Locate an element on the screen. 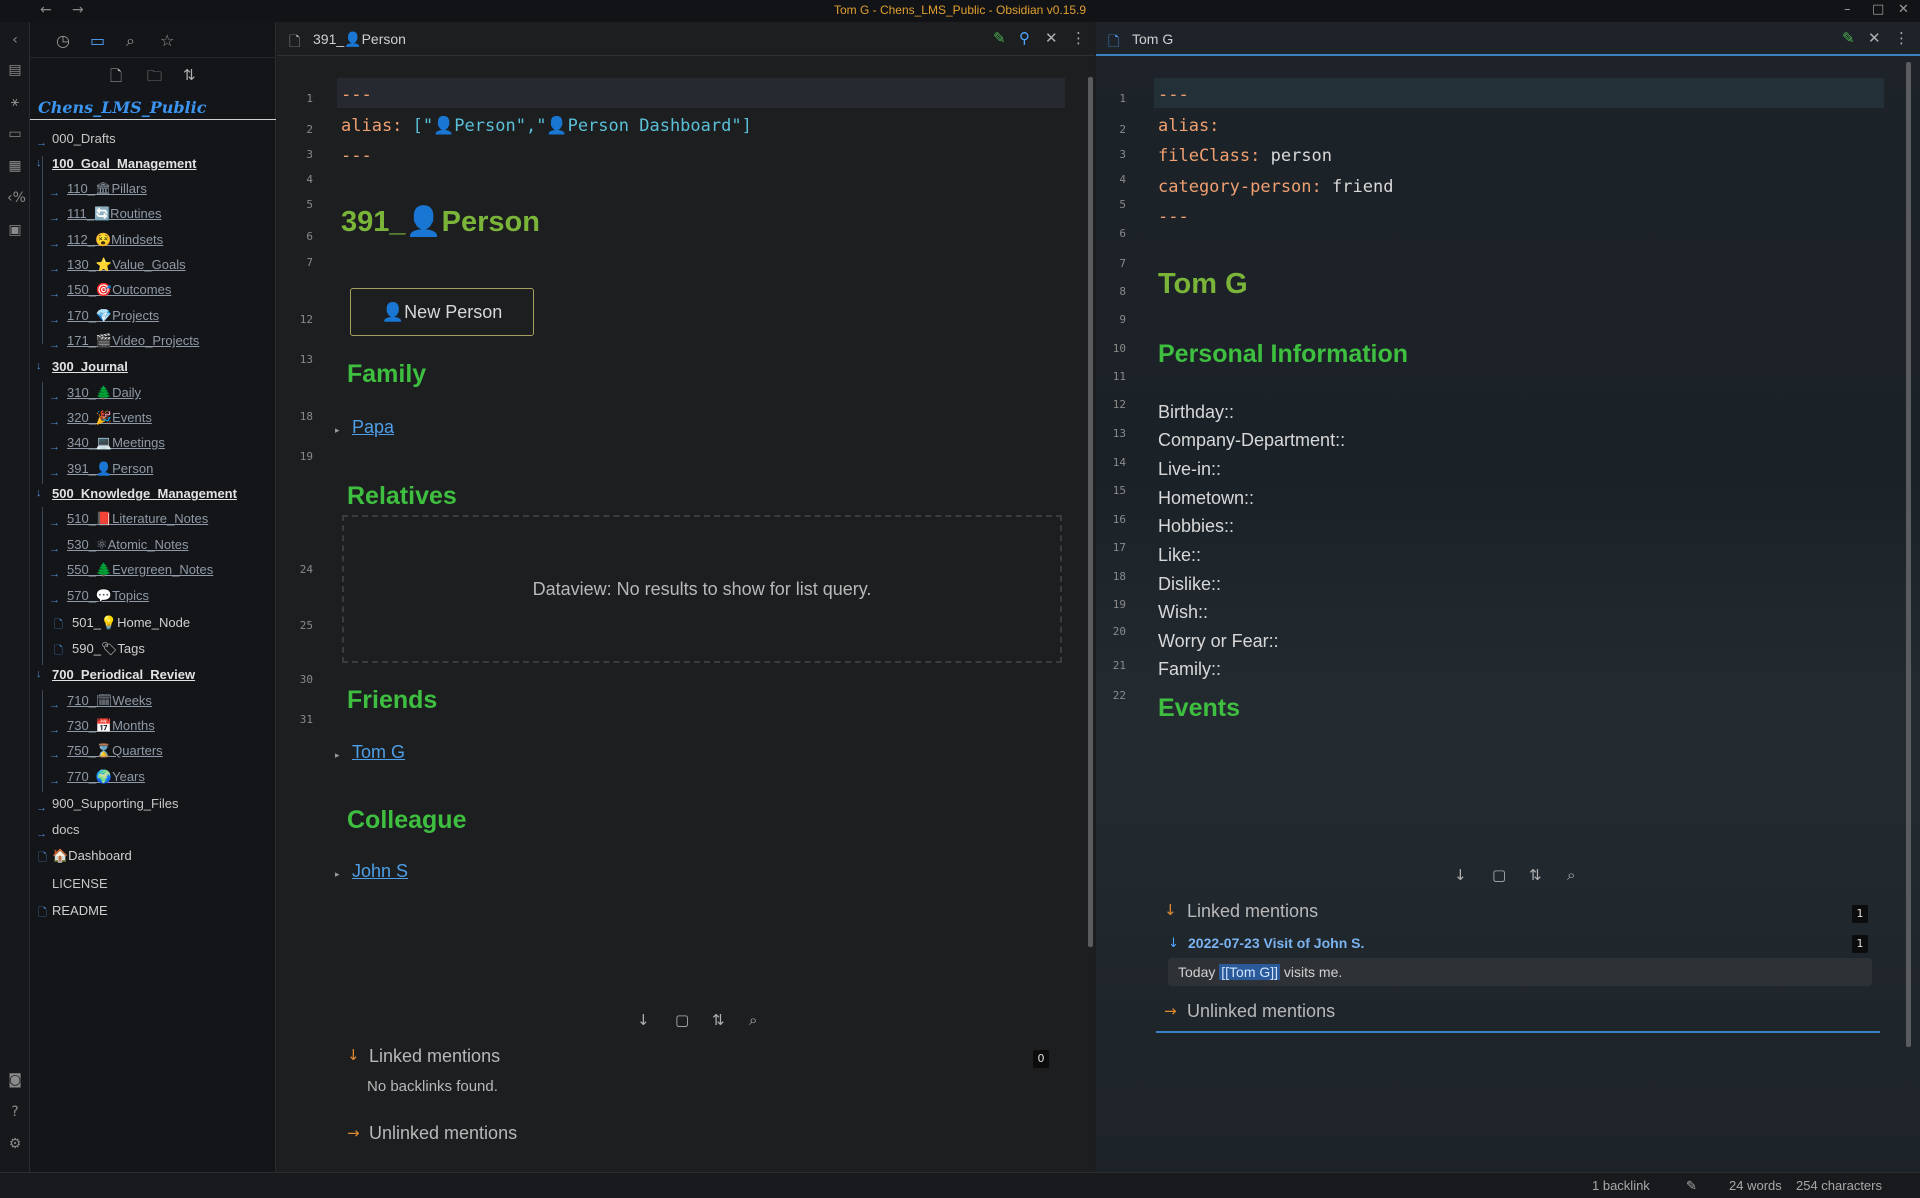 This screenshot has width=1920, height=1198. file-item: 🗋 🏠Dashboard is located at coordinates (153, 856).